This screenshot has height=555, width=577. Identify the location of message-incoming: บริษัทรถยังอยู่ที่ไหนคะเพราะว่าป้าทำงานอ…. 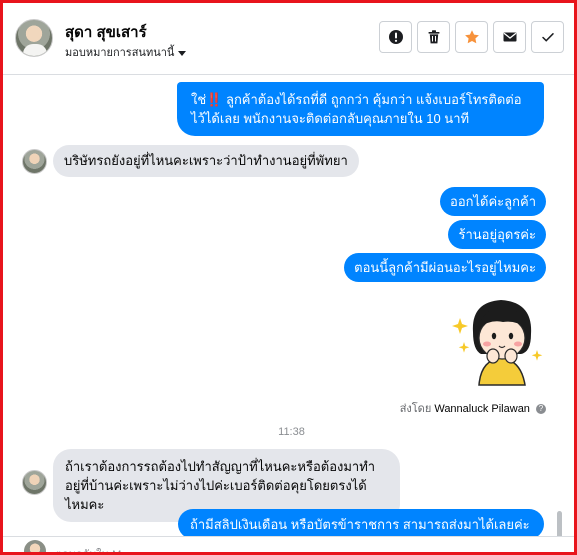
(206, 161).